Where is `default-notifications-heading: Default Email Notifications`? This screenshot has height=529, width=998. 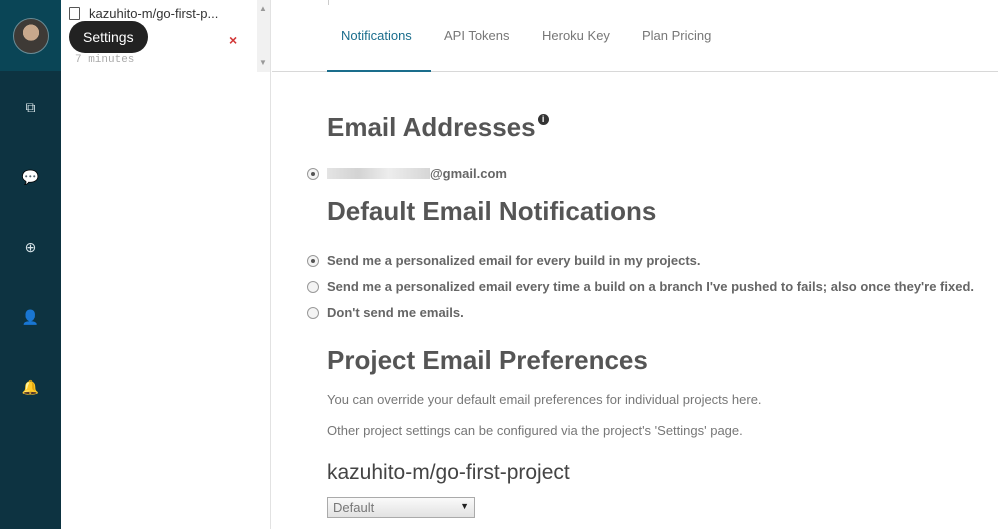 default-notifications-heading: Default Email Notifications is located at coordinates (492, 211).